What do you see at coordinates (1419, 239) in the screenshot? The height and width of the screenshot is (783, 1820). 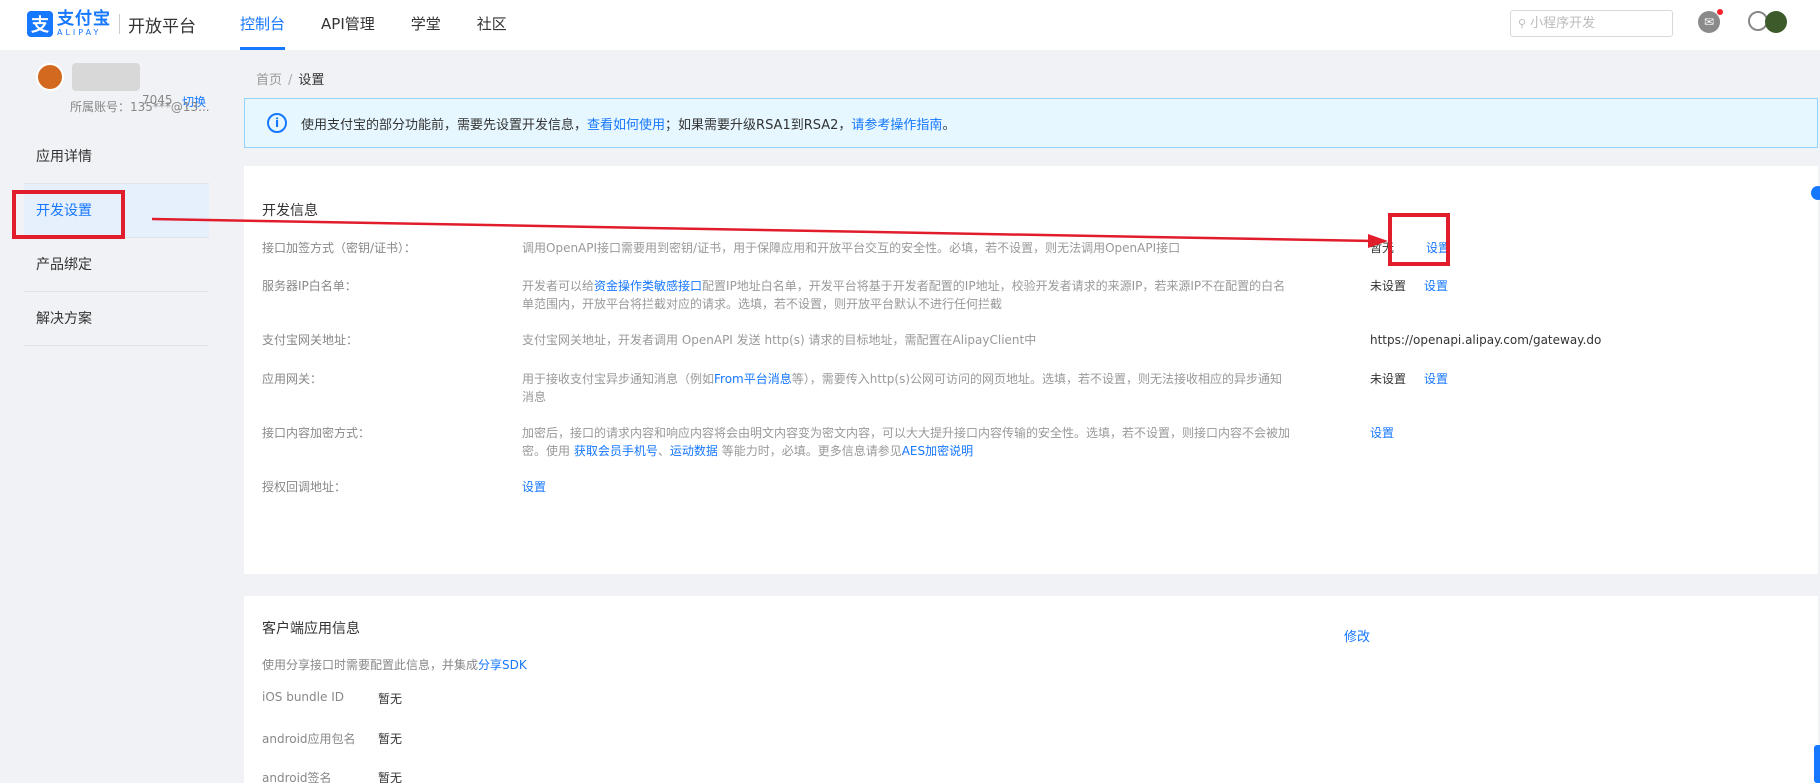 I see `highlight-box-set-button` at bounding box center [1419, 239].